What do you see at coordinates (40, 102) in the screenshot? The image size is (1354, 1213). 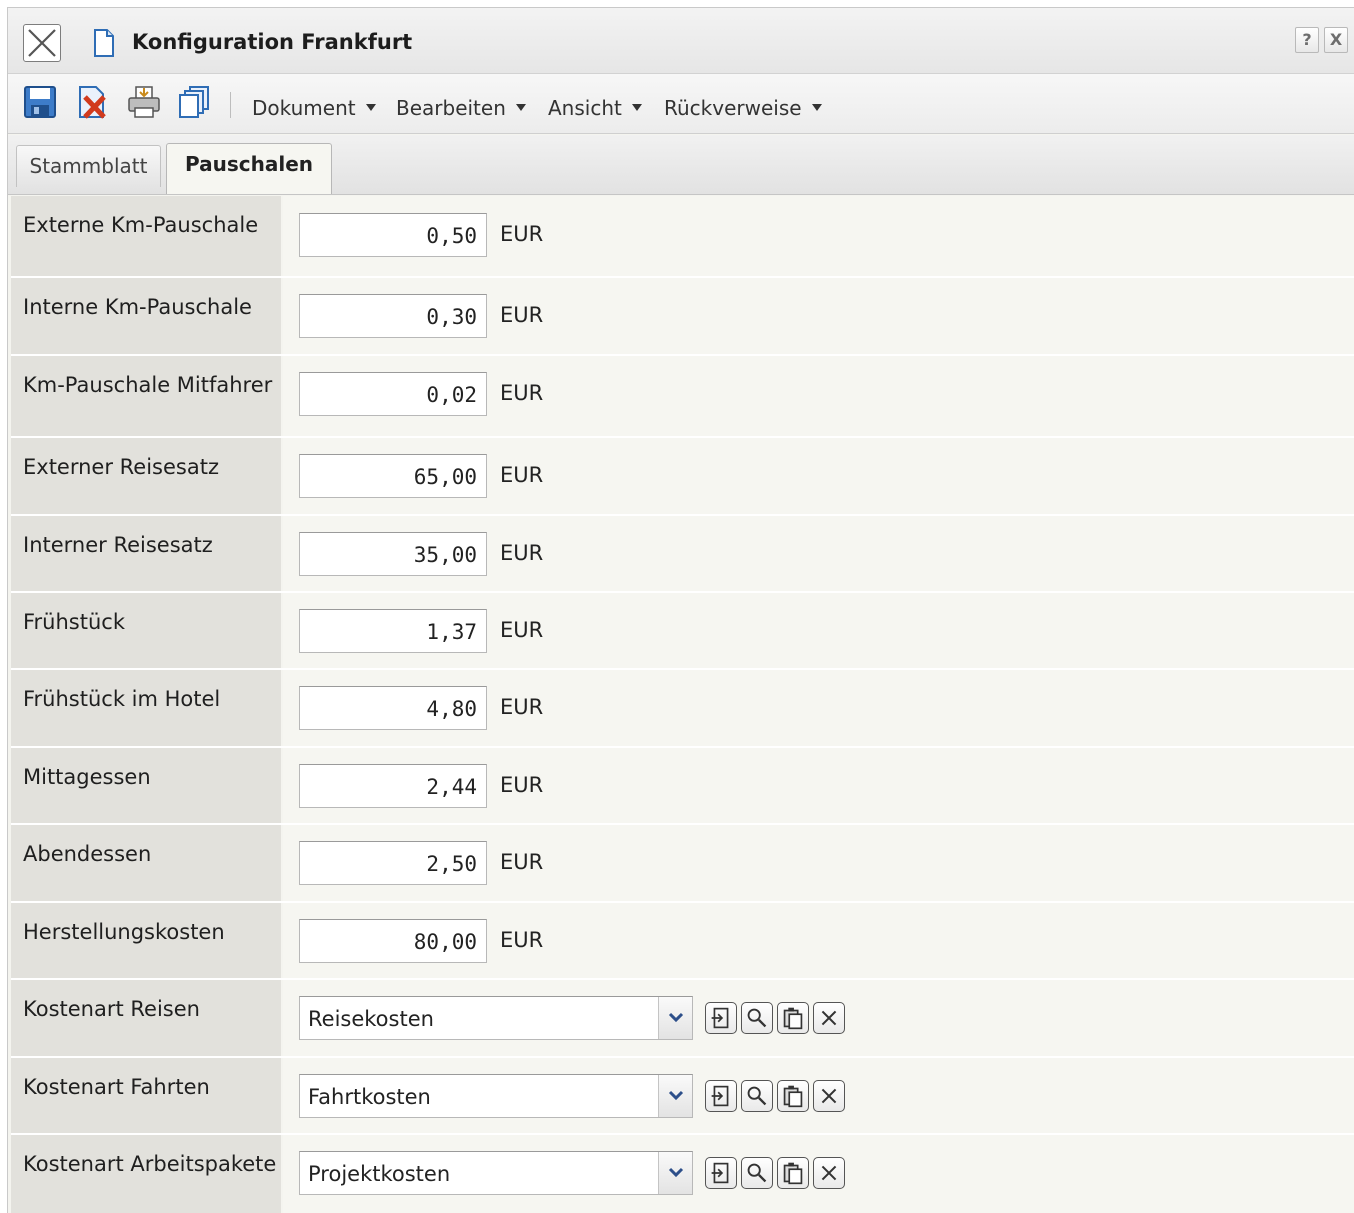 I see `save-icon` at bounding box center [40, 102].